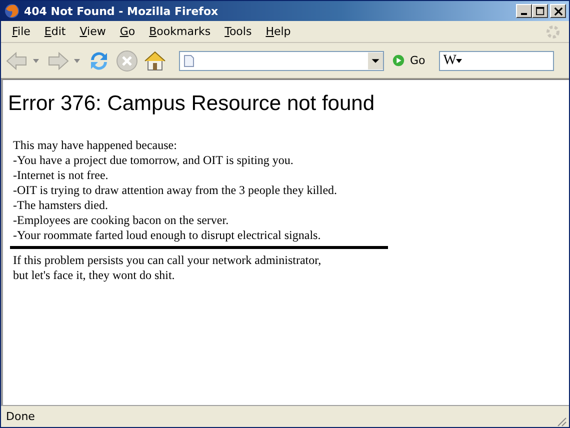  I want to click on minimize-button, so click(524, 11).